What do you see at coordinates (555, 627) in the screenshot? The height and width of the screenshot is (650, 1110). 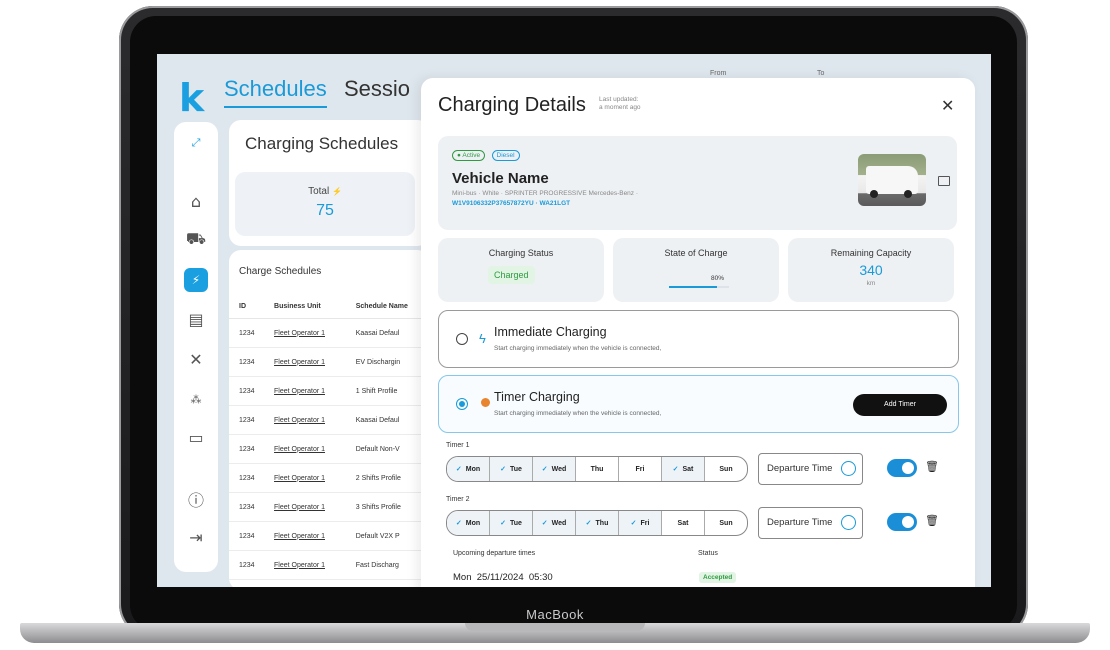 I see `laptop-notch` at bounding box center [555, 627].